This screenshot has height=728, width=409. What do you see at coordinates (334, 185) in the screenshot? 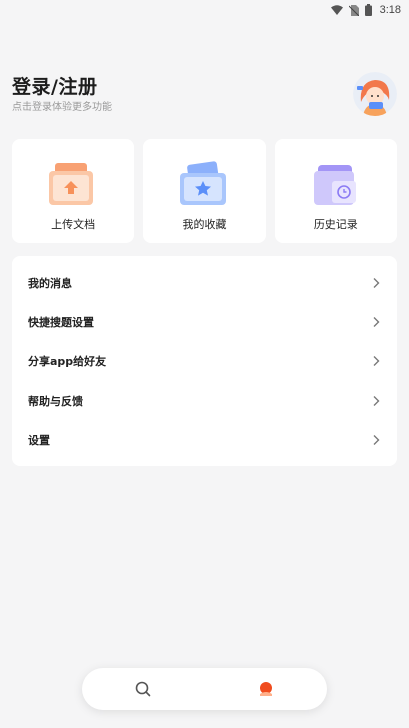
I see `history-clock-icon` at bounding box center [334, 185].